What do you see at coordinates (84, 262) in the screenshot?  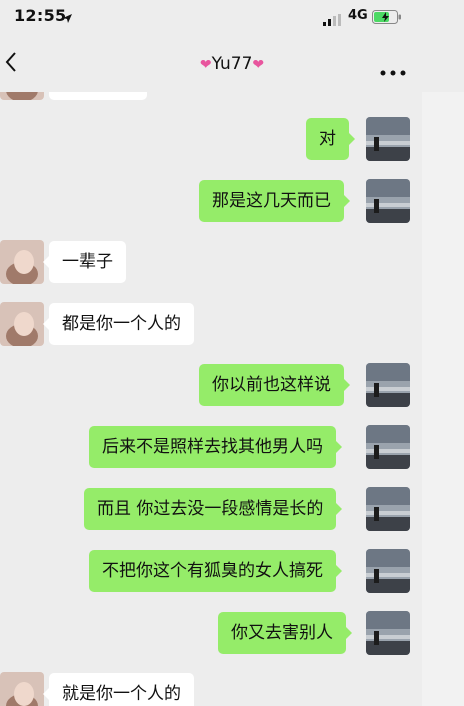 I see `message-bubble-incoming: 一辈子` at bounding box center [84, 262].